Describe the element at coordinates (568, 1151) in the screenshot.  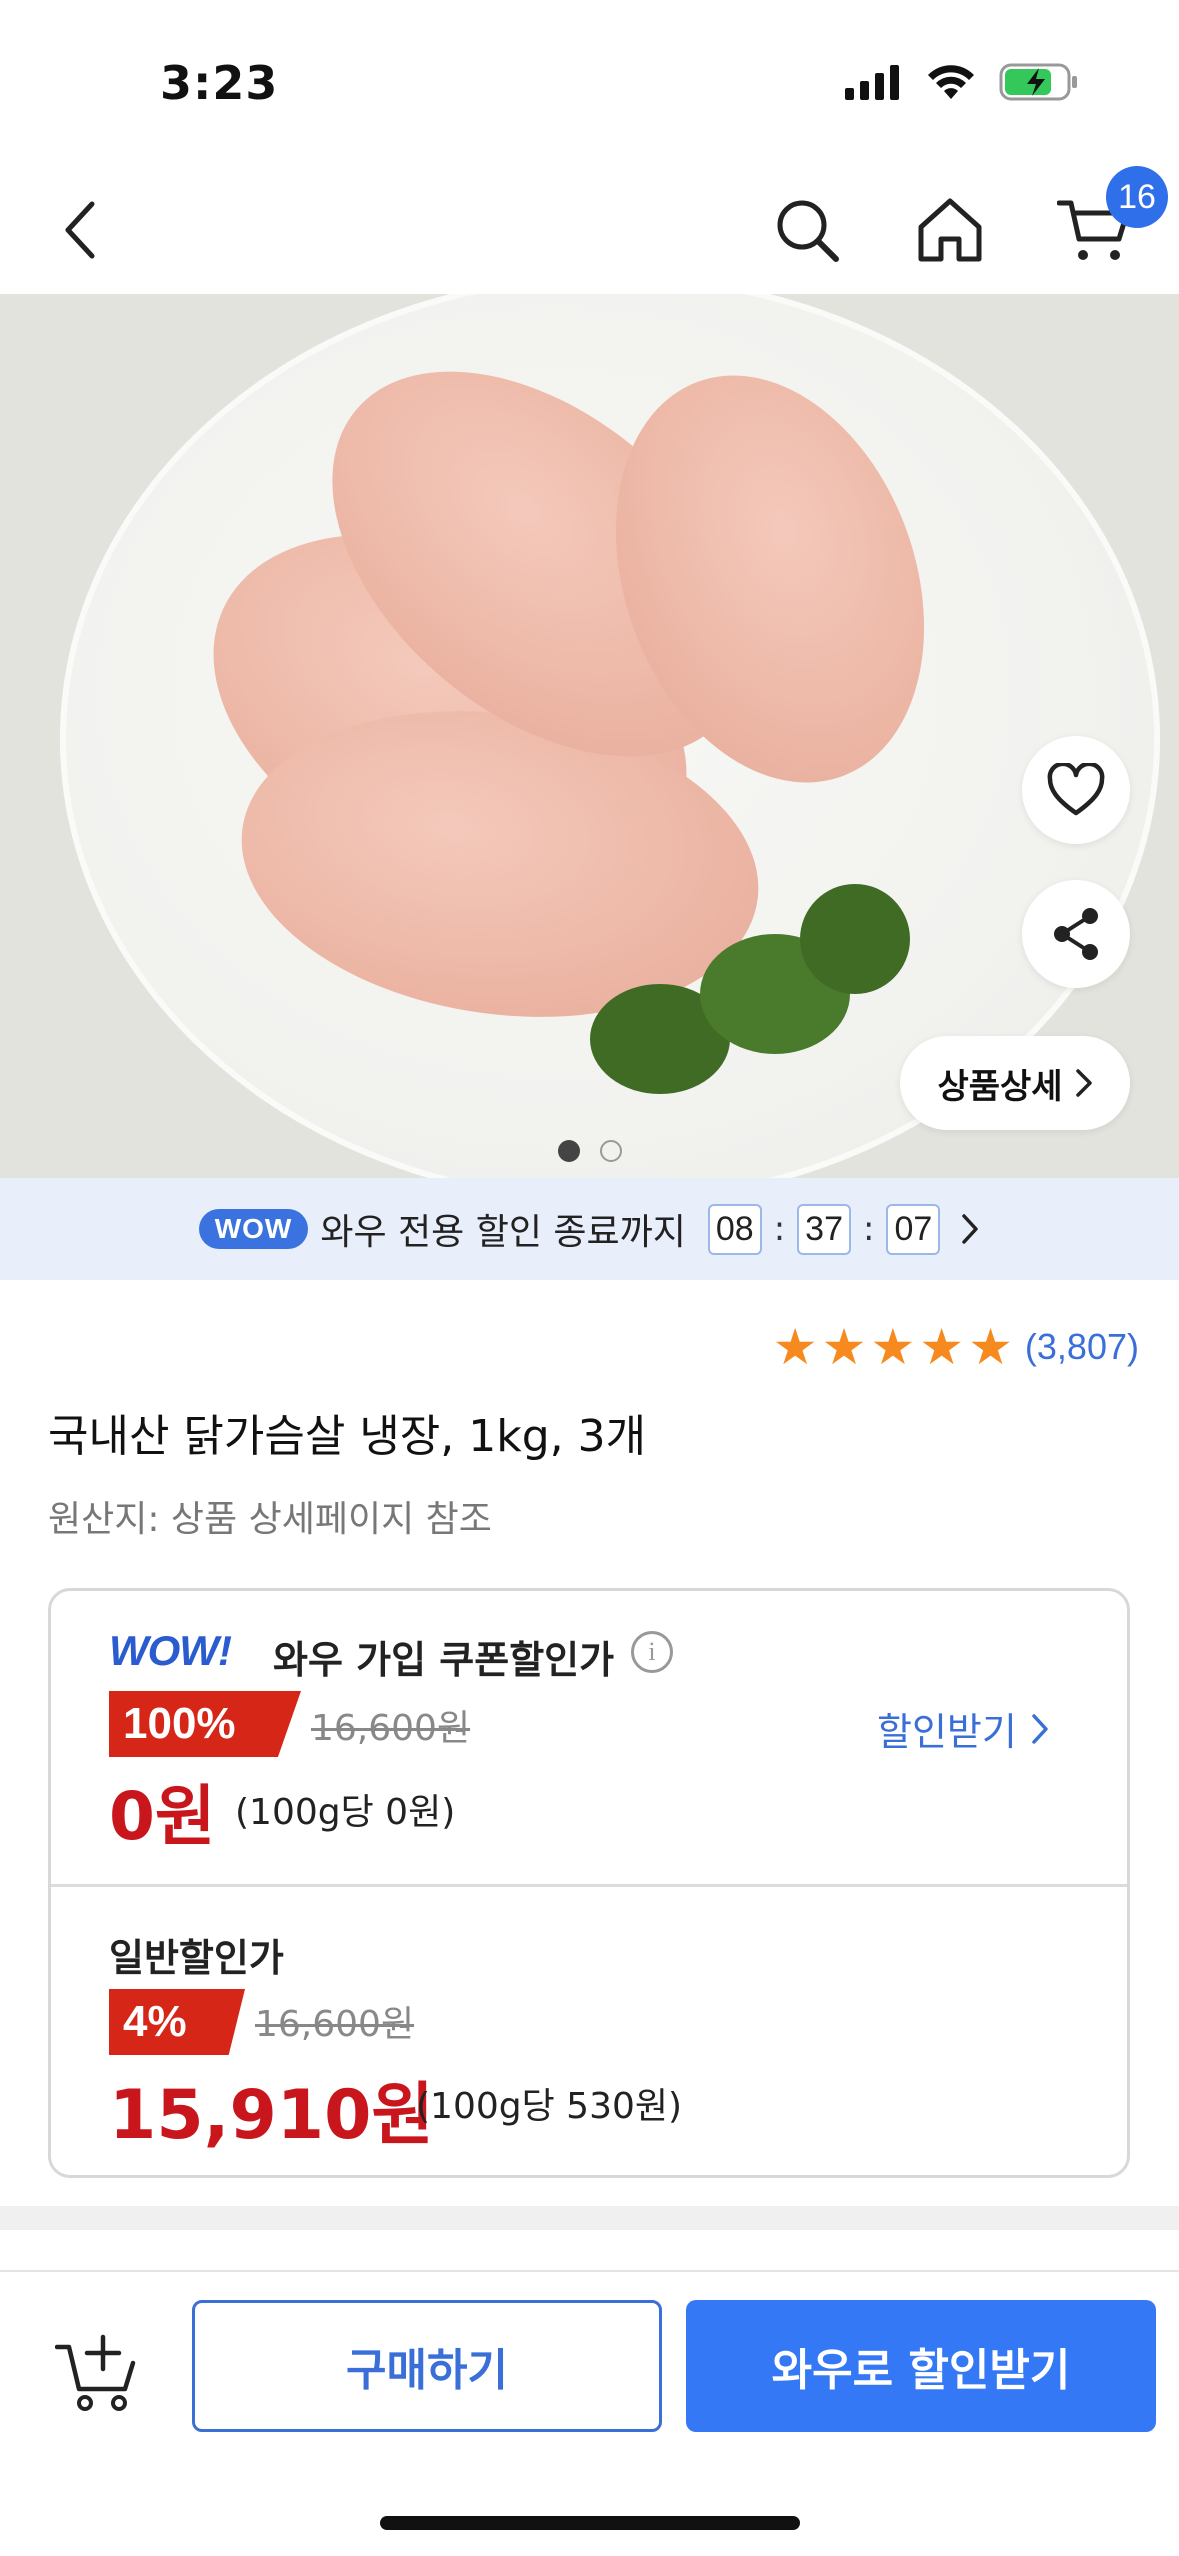
I see `pagination-dot-active` at that location.